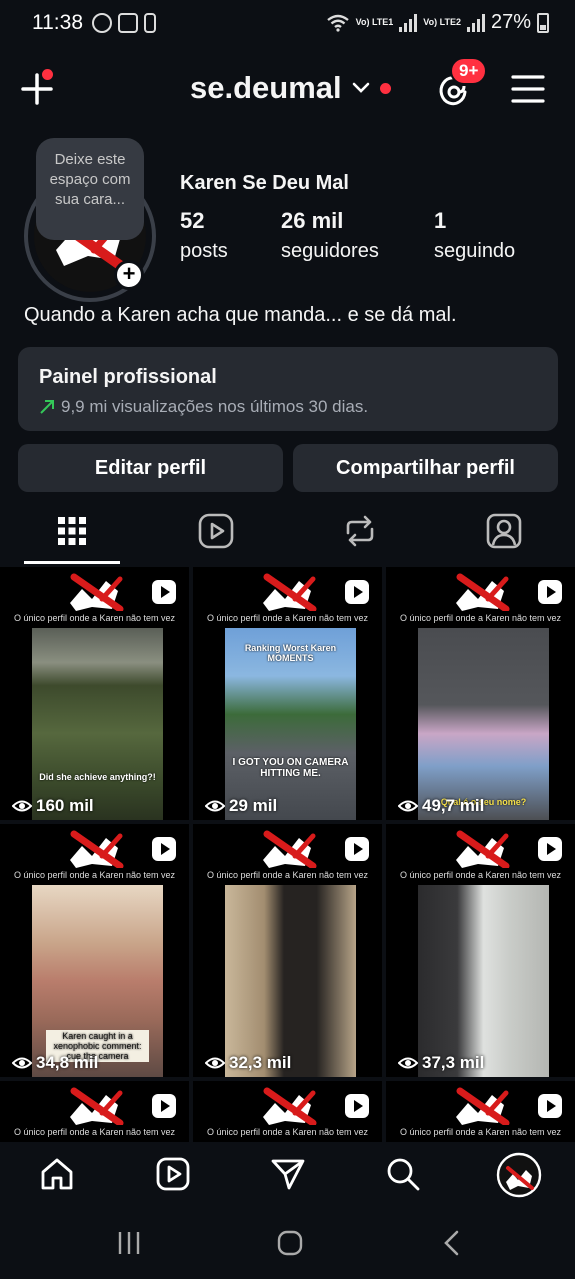 The height and width of the screenshot is (1279, 575). Describe the element at coordinates (330, 235) in the screenshot. I see `followers-stat: 26 mil seguidores` at that location.